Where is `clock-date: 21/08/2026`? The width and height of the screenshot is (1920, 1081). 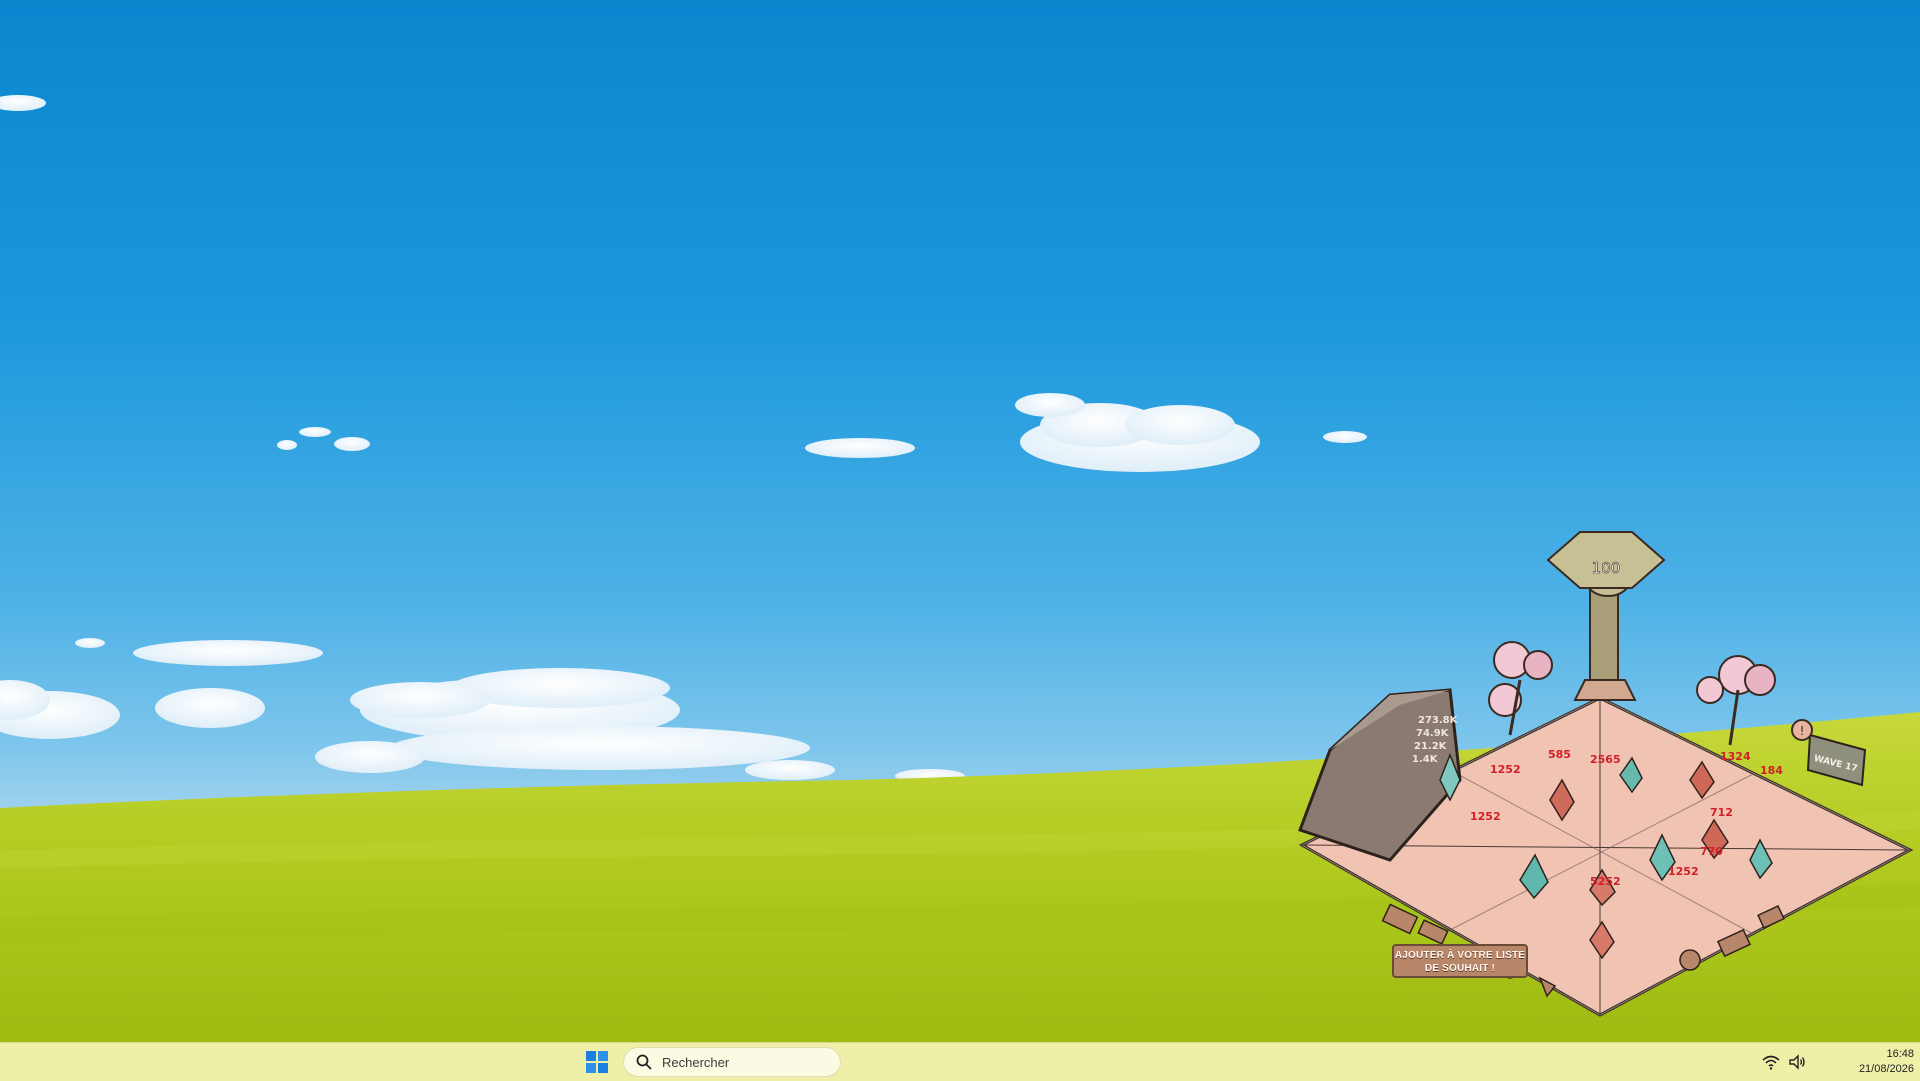 clock-date: 21/08/2026 is located at coordinates (1886, 1069).